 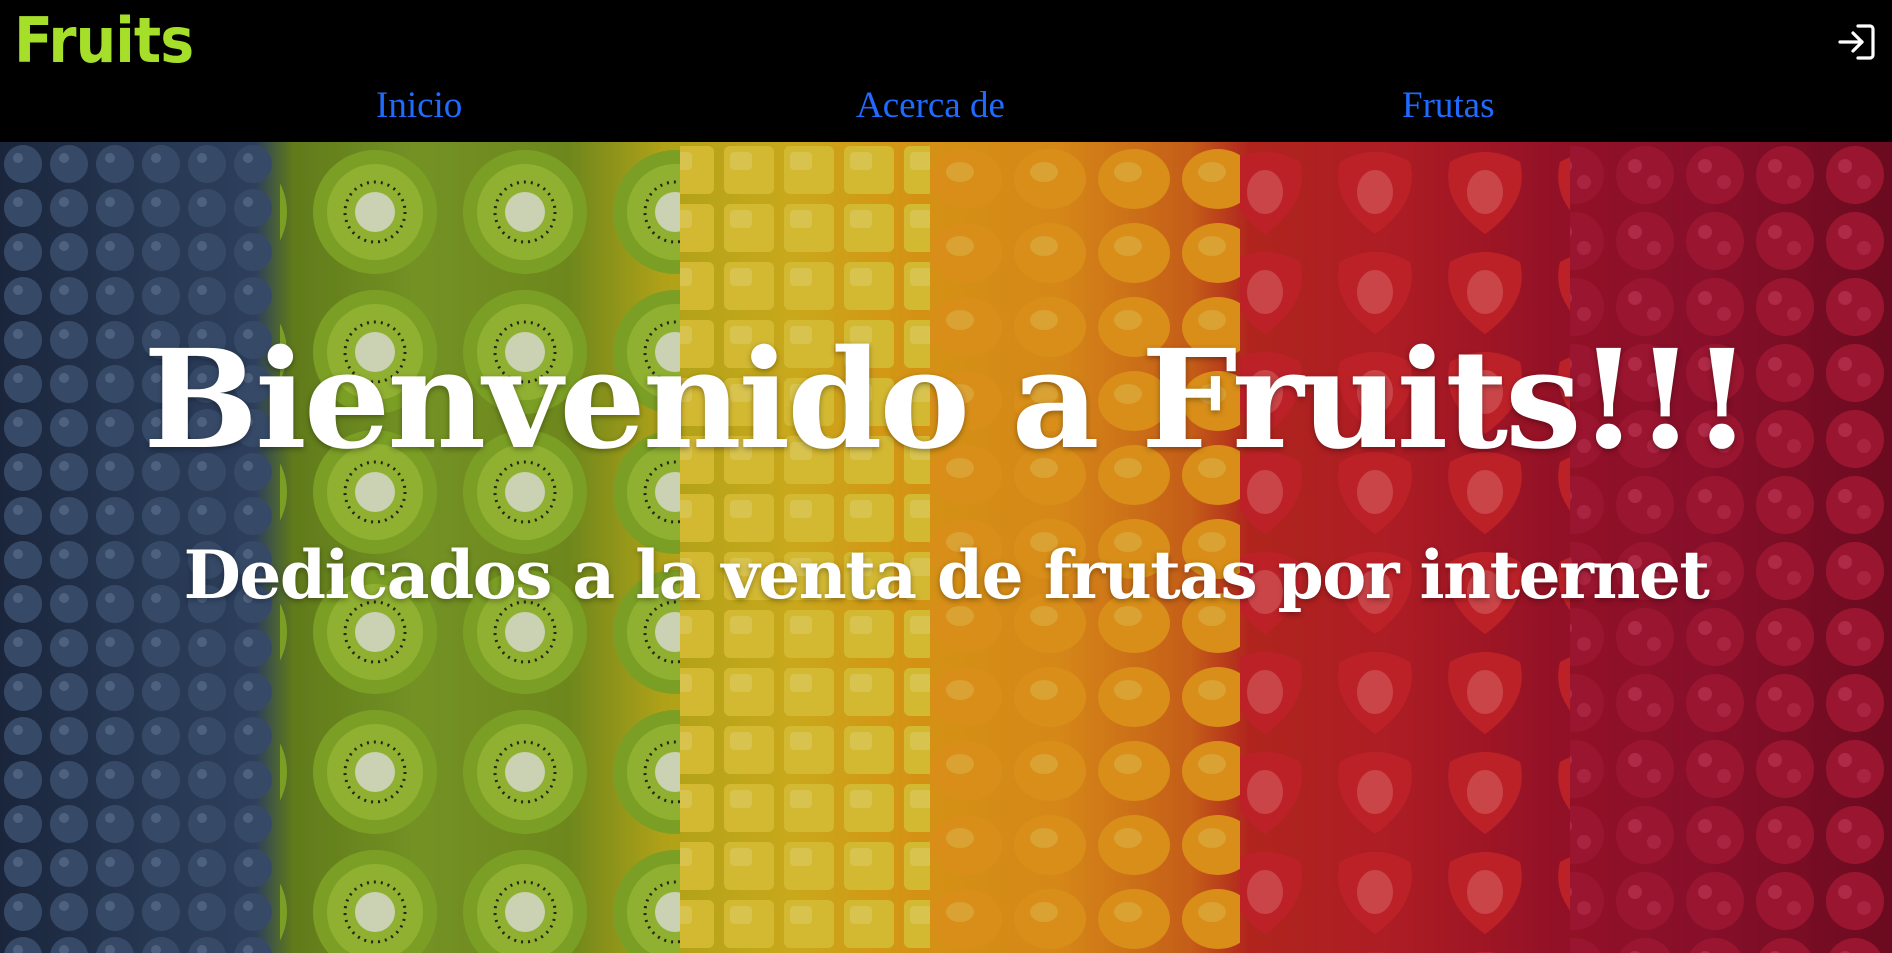 I want to click on main-nav: Inicio Acerca de Frutas, so click(x=946, y=109).